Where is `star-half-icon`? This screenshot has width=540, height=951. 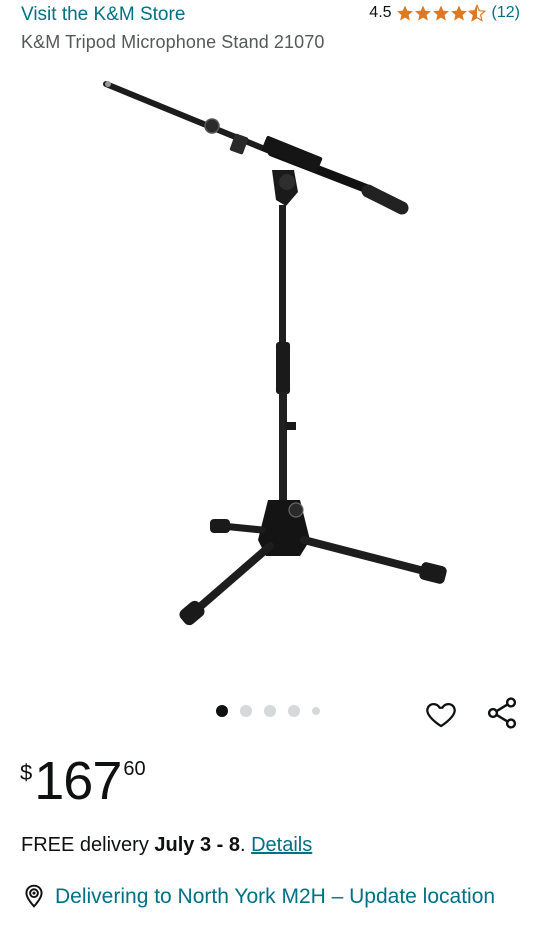 star-half-icon is located at coordinates (476, 13).